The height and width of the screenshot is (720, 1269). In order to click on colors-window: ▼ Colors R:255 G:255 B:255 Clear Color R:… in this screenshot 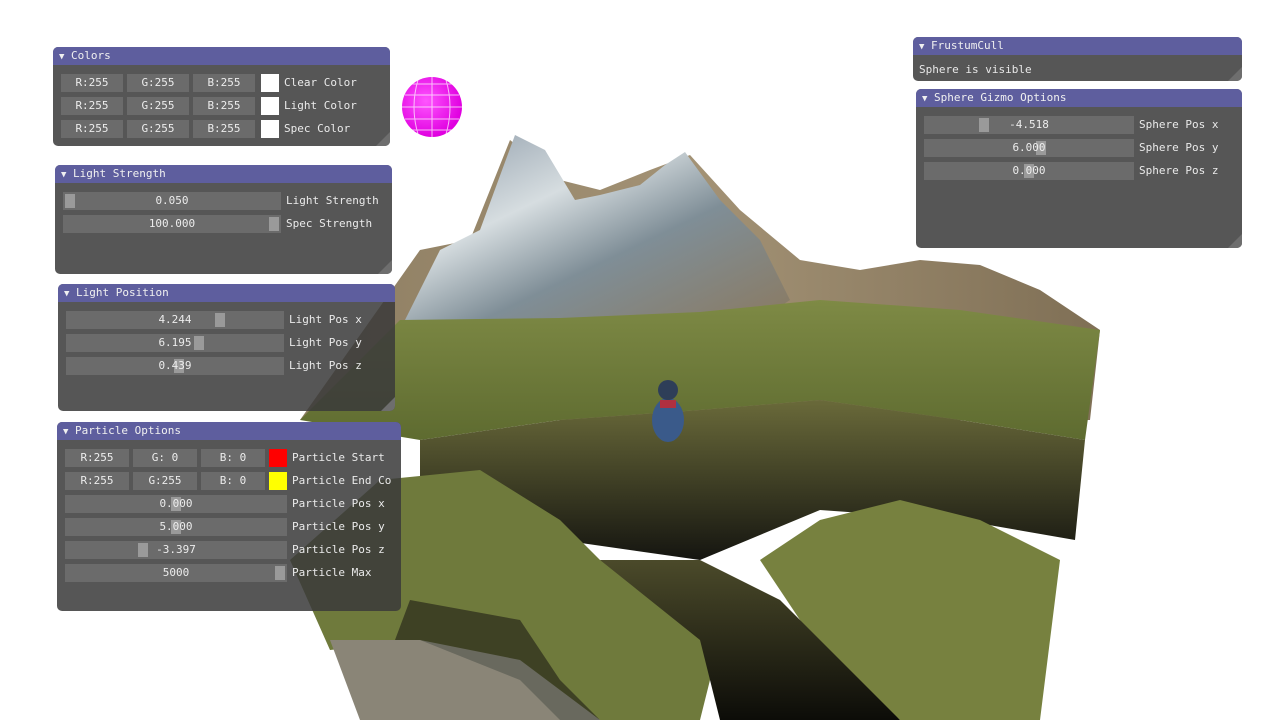, I will do `click(221, 96)`.